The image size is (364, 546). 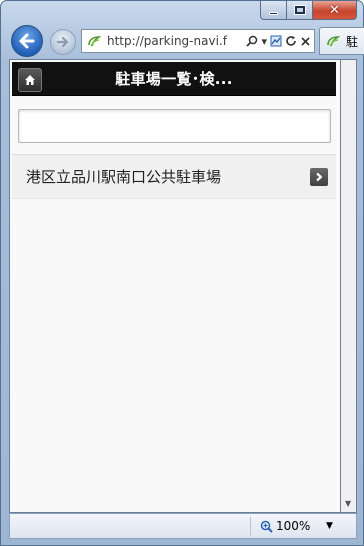 I want to click on back-arrow-icon, so click(x=27, y=41).